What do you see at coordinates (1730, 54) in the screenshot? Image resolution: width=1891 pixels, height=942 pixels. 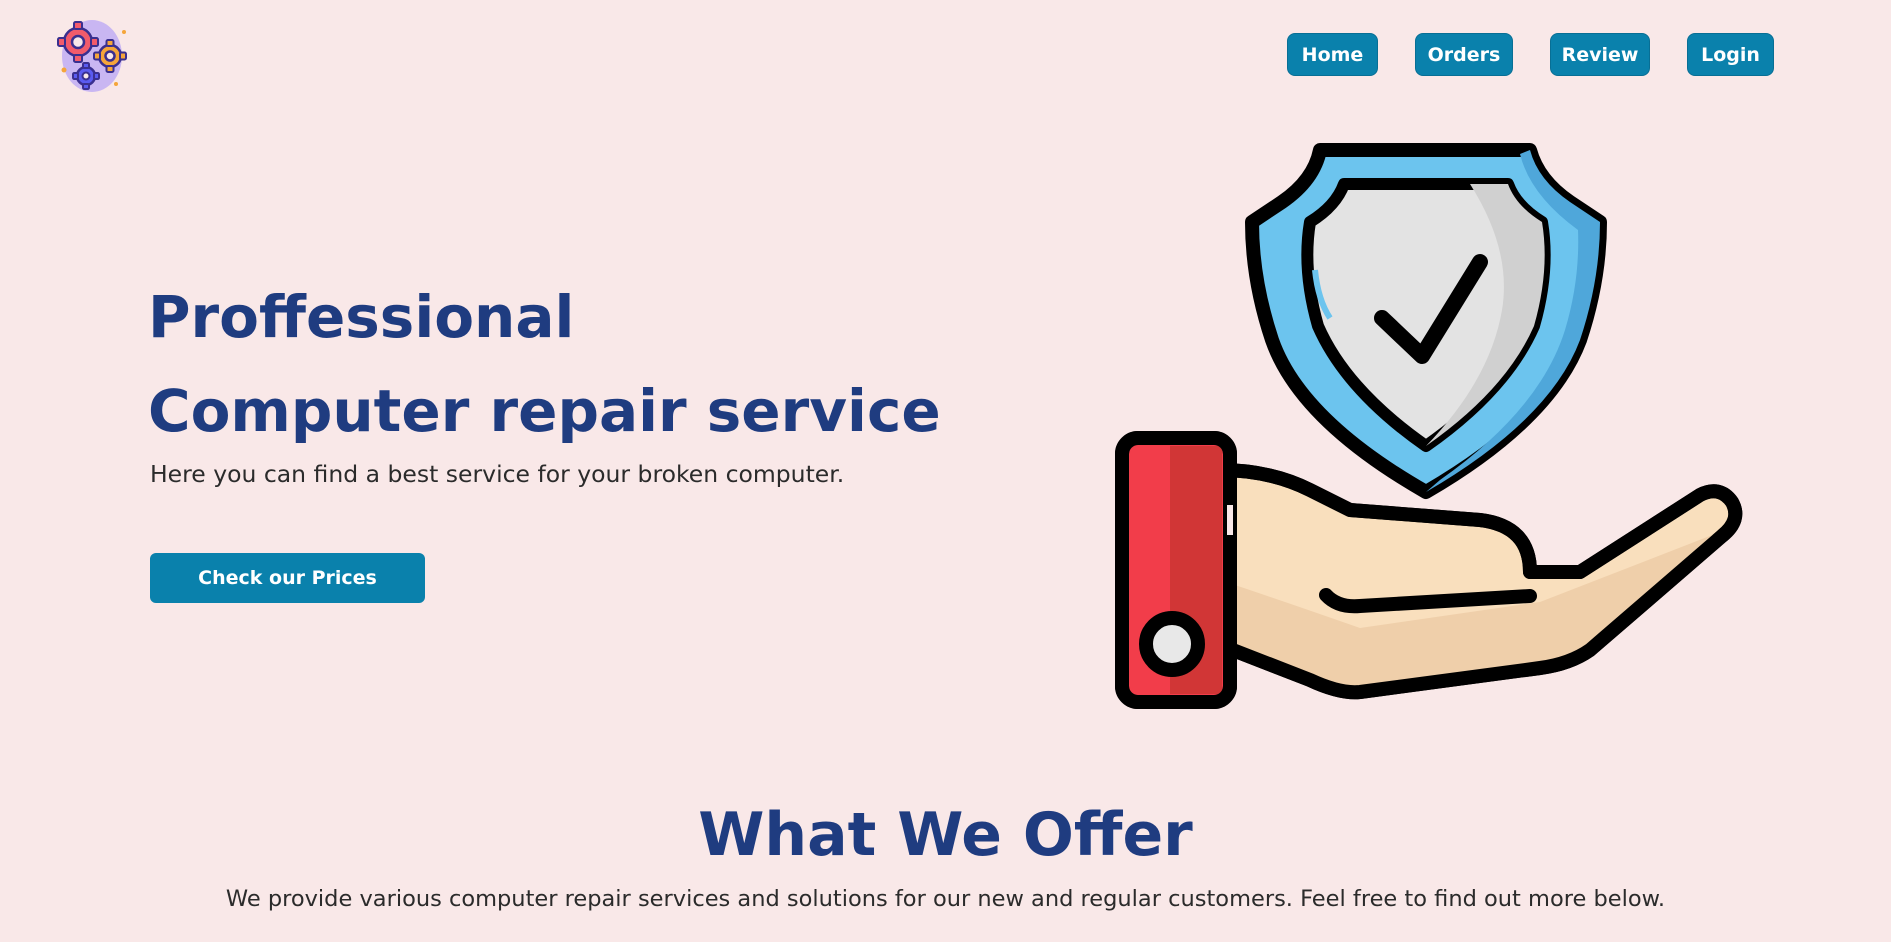 I see `nav-login-button: Login` at bounding box center [1730, 54].